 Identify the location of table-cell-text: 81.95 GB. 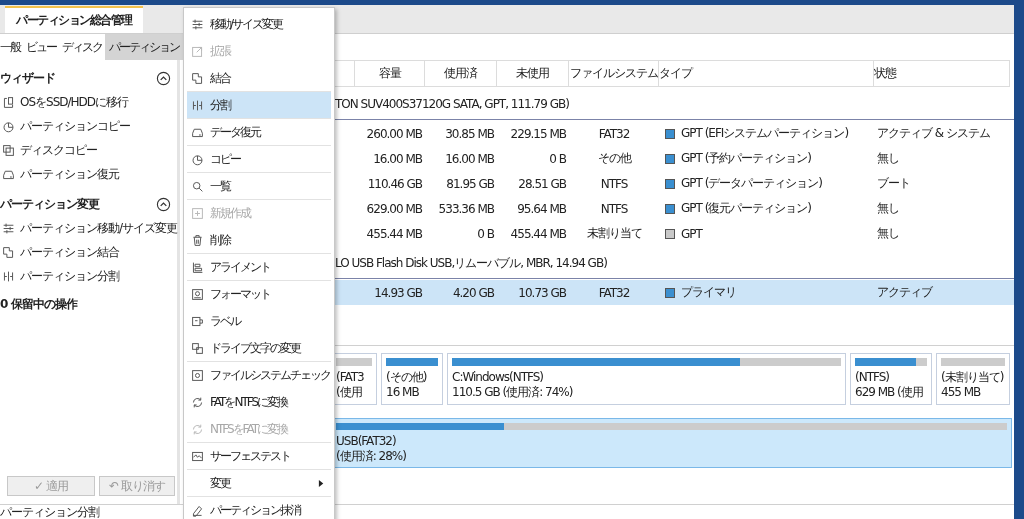
(470, 184).